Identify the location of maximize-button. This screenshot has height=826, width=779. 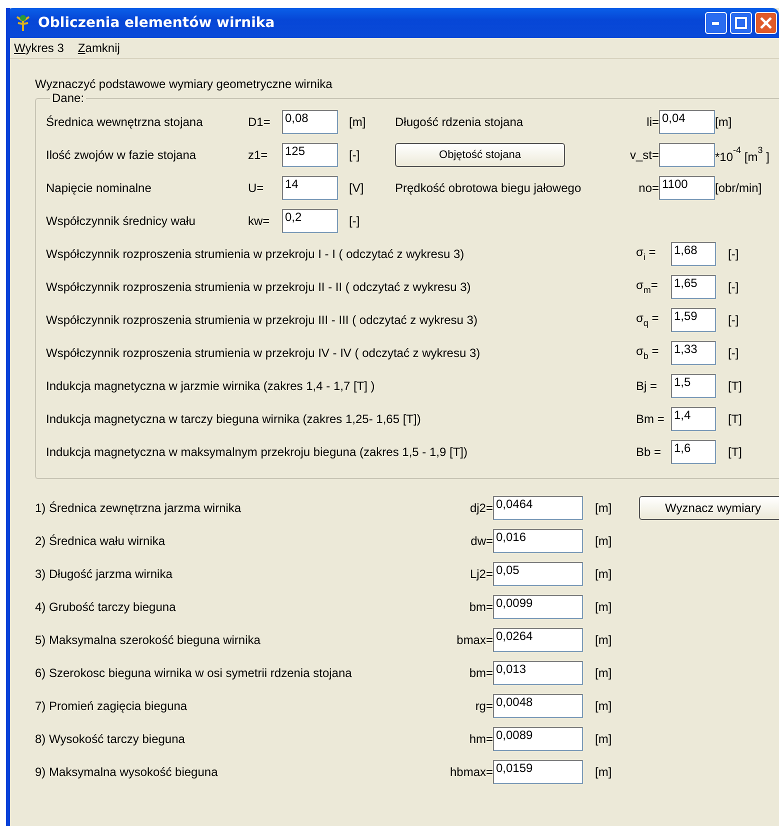
(741, 23).